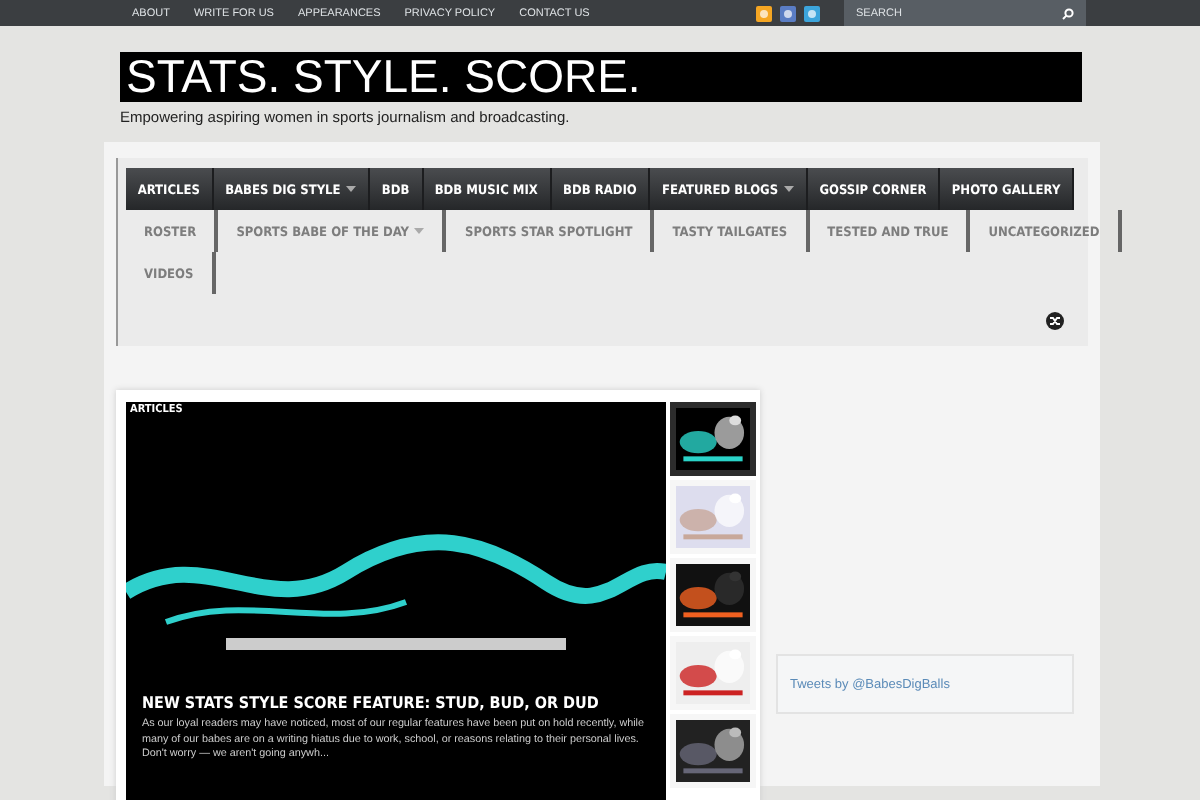 This screenshot has width=1200, height=800. Describe the element at coordinates (1068, 13) in the screenshot. I see `search-icon` at that location.